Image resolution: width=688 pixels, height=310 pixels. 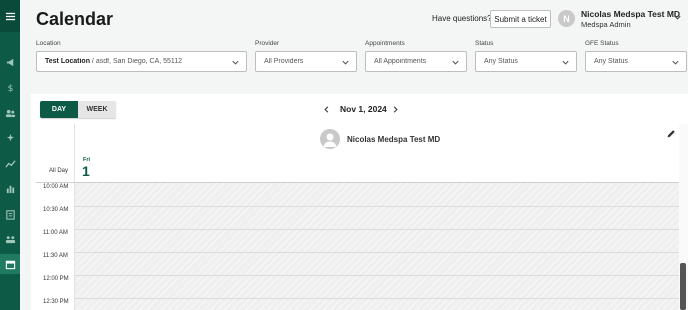 I want to click on location-label: Location, so click(x=48, y=43).